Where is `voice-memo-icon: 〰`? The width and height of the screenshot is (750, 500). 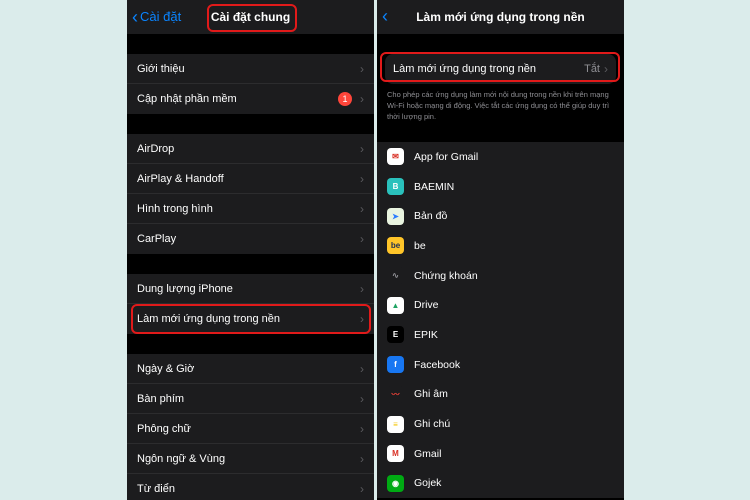 voice-memo-icon: 〰 is located at coordinates (395, 394).